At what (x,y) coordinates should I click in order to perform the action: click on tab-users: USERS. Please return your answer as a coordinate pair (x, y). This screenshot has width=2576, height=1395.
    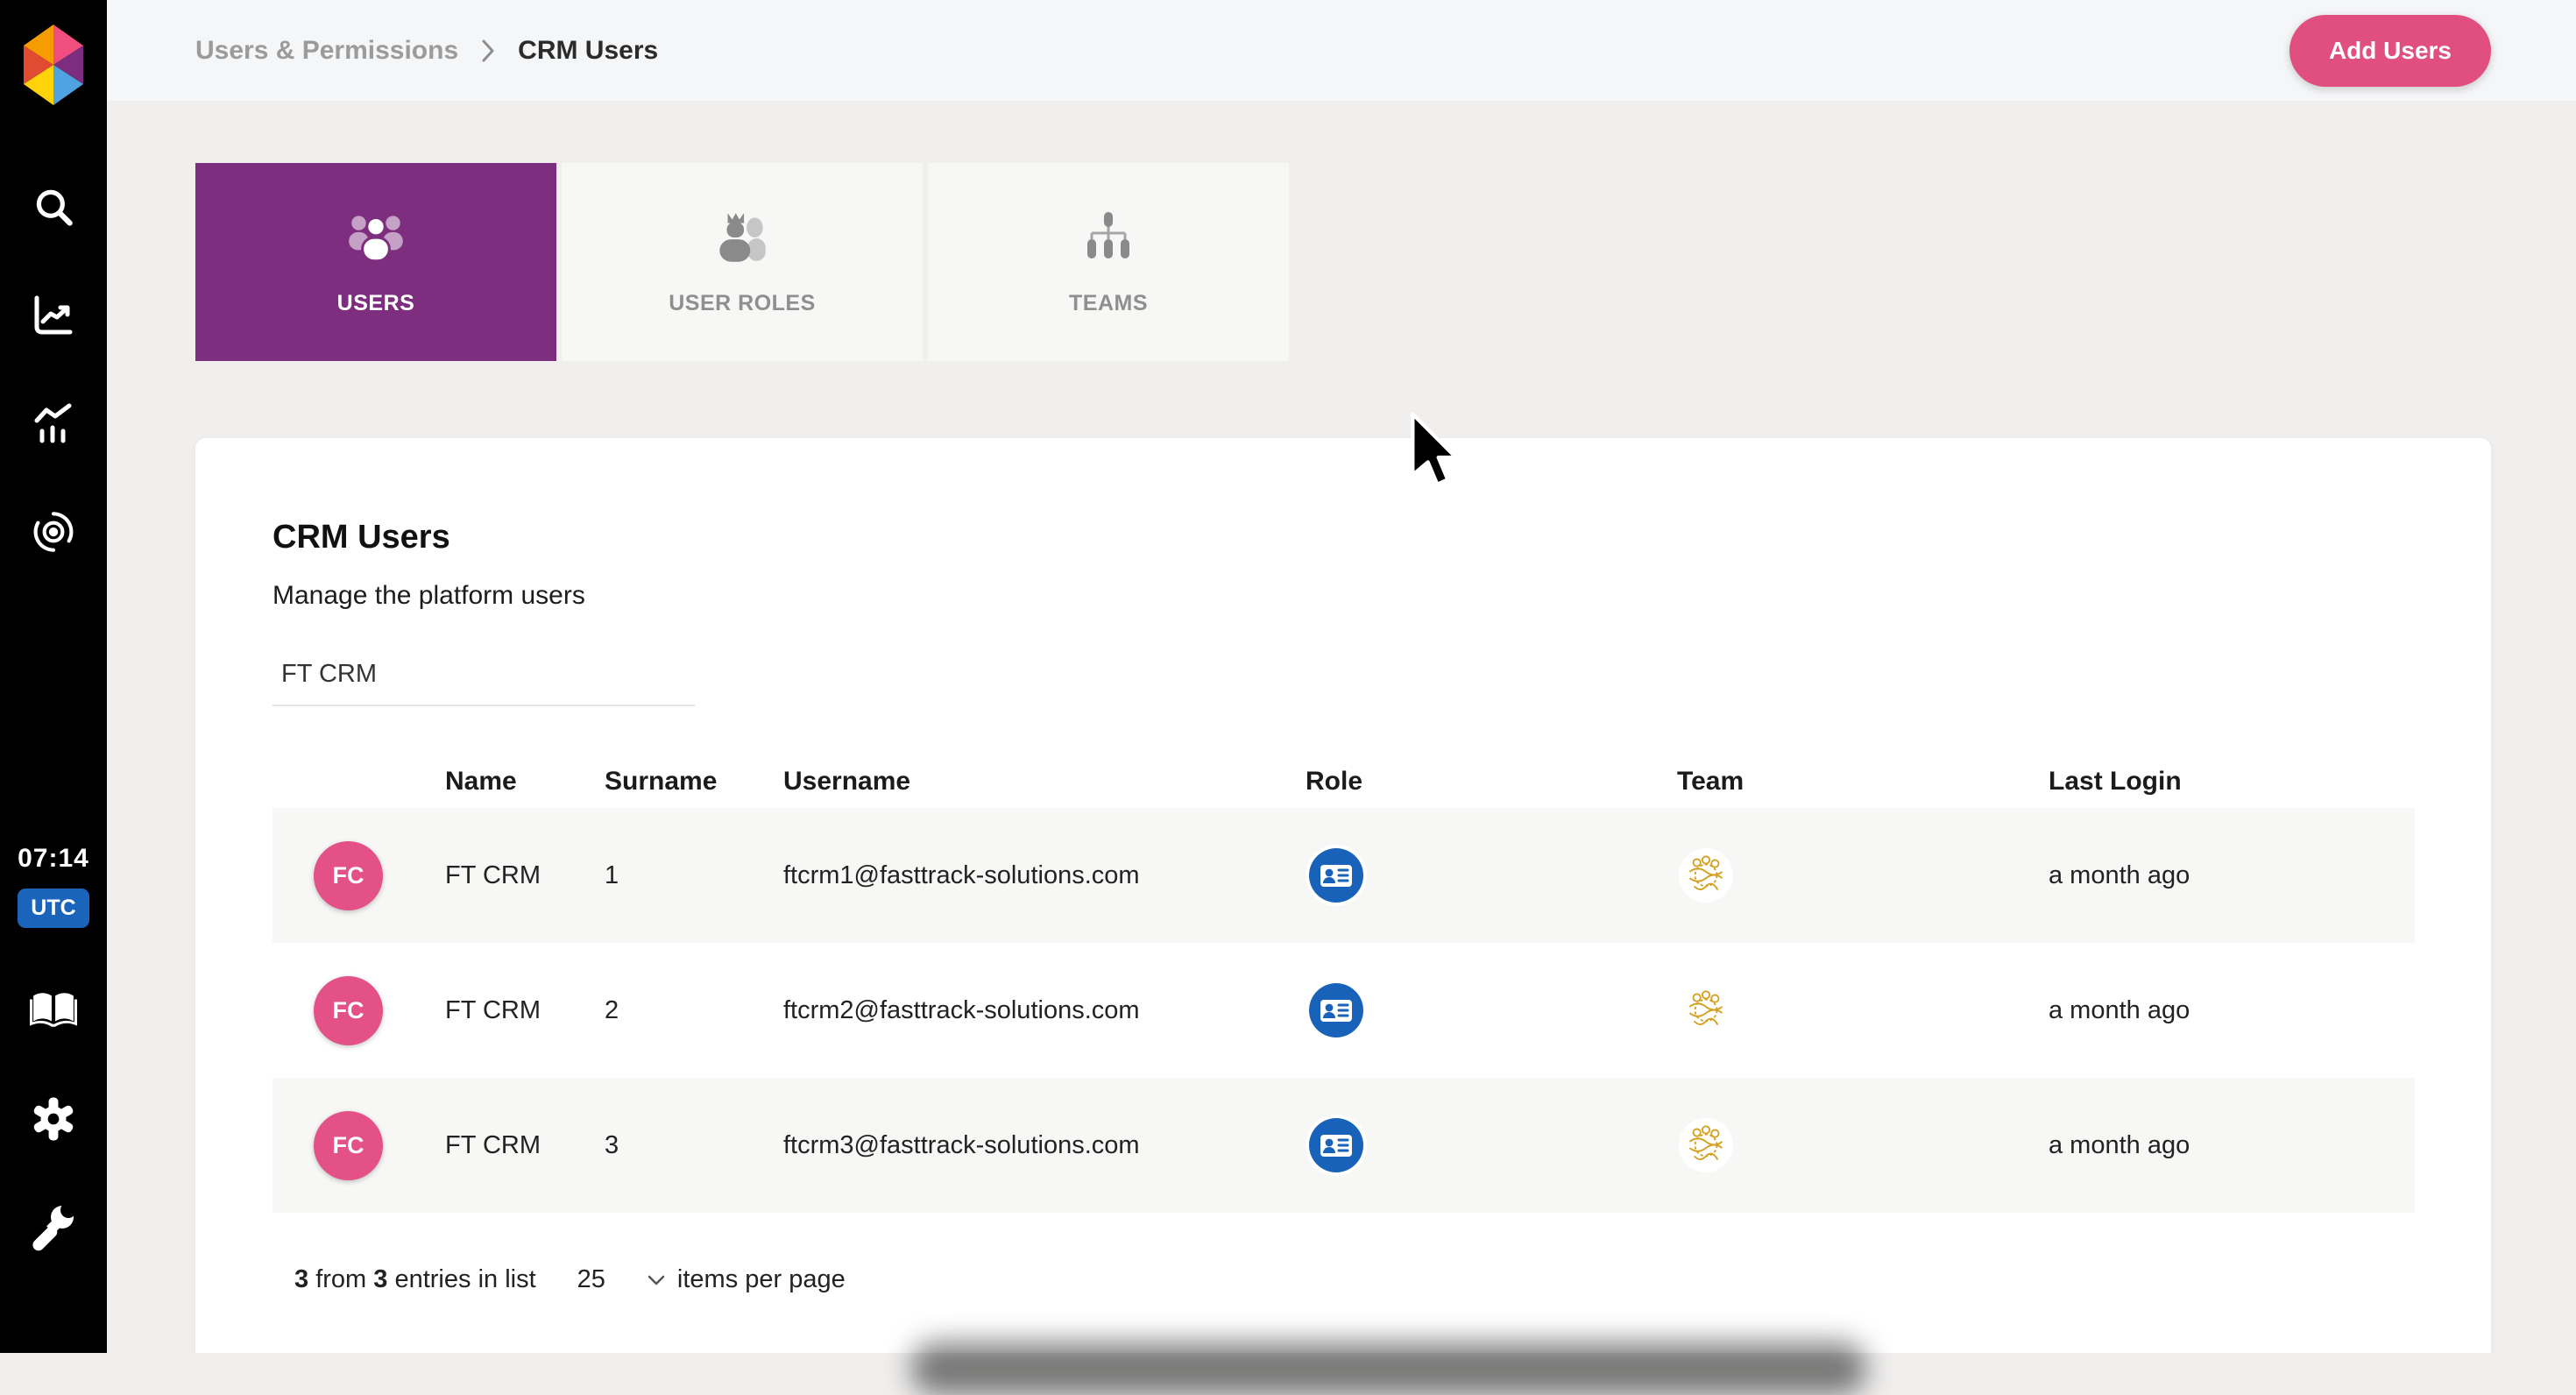
    Looking at the image, I should click on (375, 262).